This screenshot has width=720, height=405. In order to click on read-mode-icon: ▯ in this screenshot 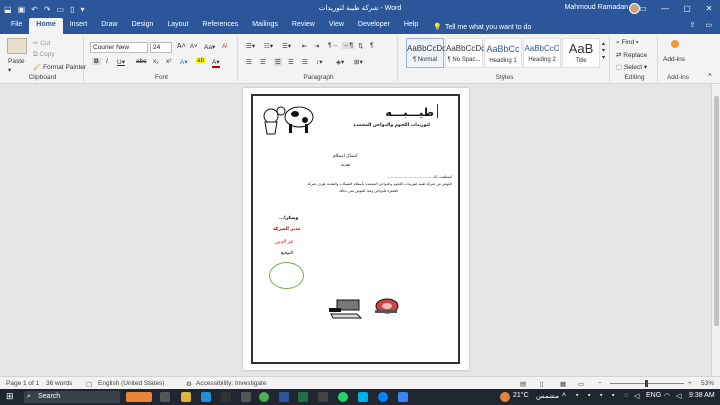, I will do `click(542, 384)`.